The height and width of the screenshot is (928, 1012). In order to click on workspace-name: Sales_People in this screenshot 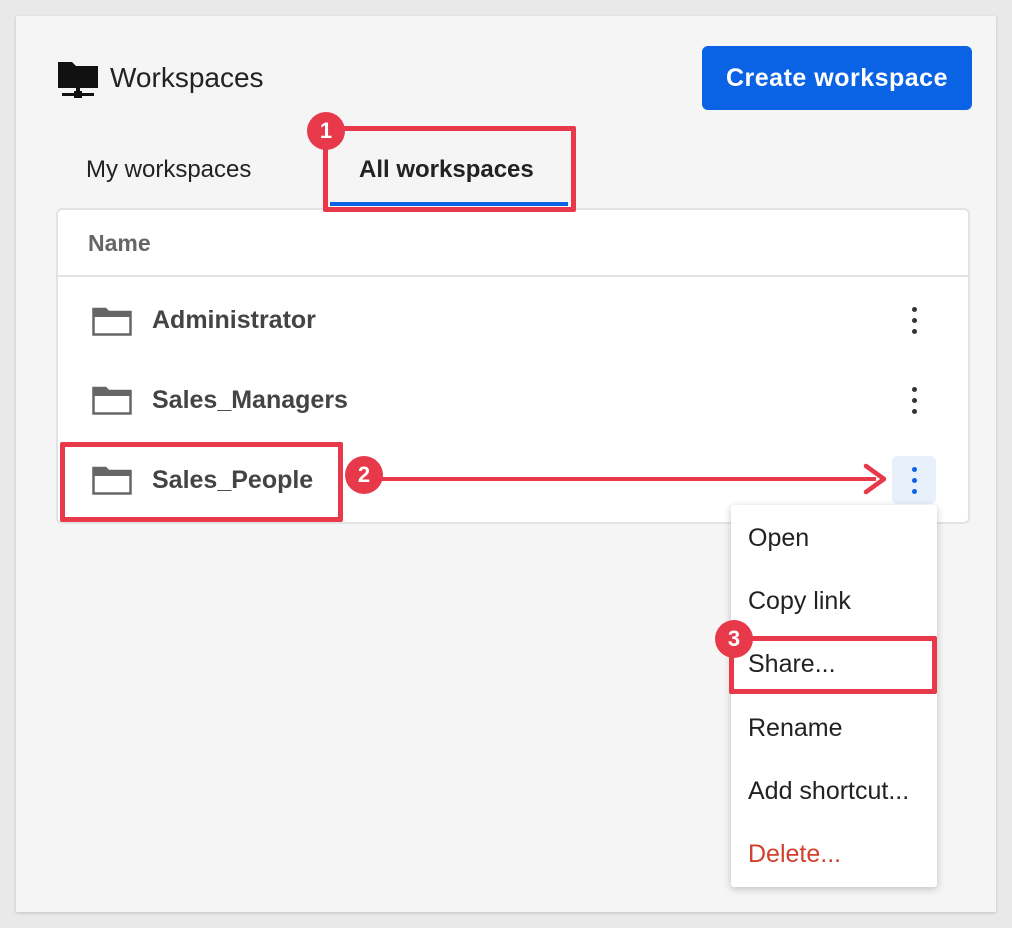, I will do `click(232, 480)`.